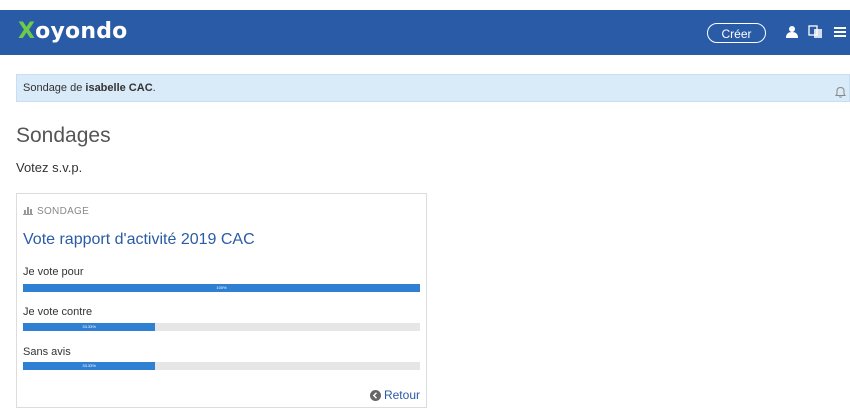  Describe the element at coordinates (89, 366) in the screenshot. I see `option-bar-fill-sans-avis: 33.33%` at that location.